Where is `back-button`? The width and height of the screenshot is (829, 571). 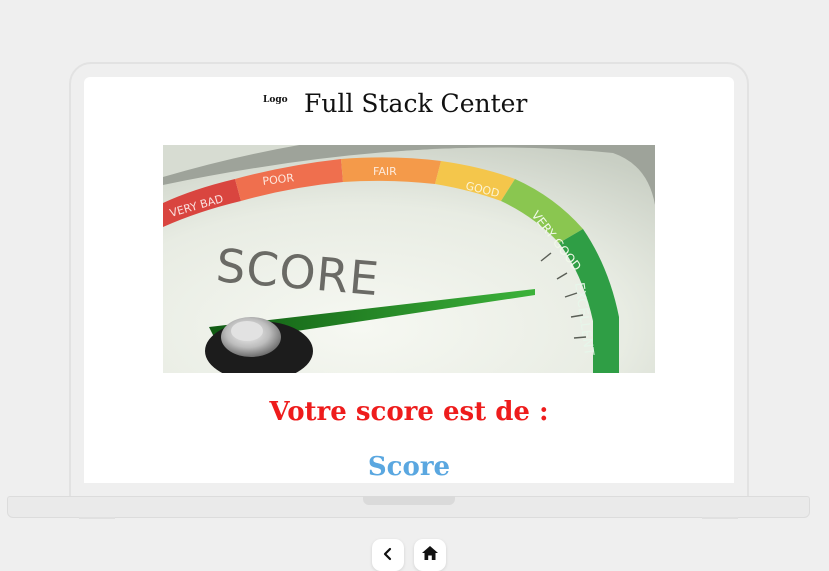
back-button is located at coordinates (388, 555).